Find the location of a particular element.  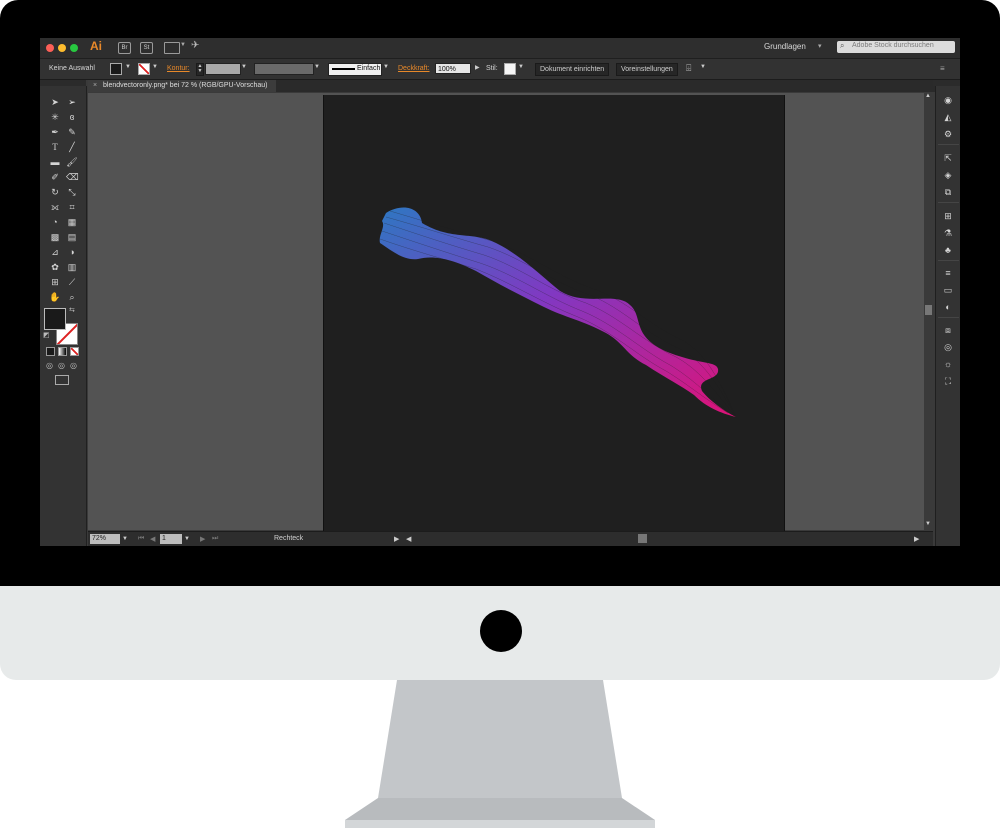

opacity-label: Deckkraft: is located at coordinates (414, 68).